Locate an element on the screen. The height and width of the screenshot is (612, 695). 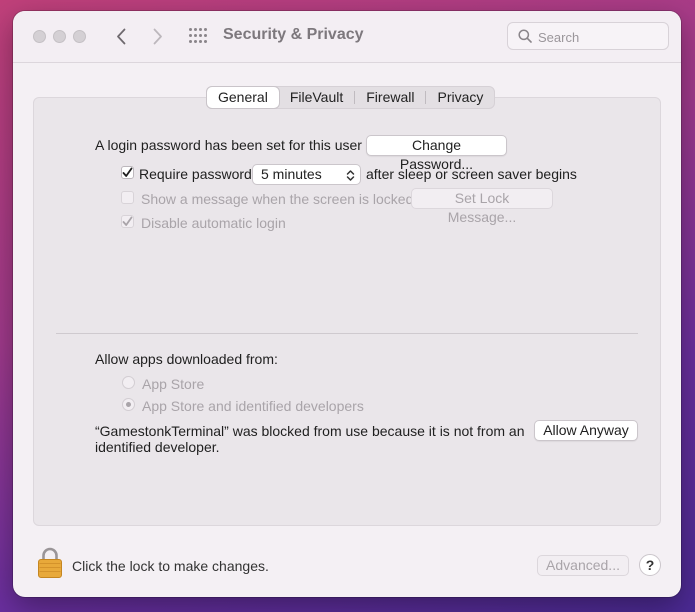
lock-icon is located at coordinates (50, 565).